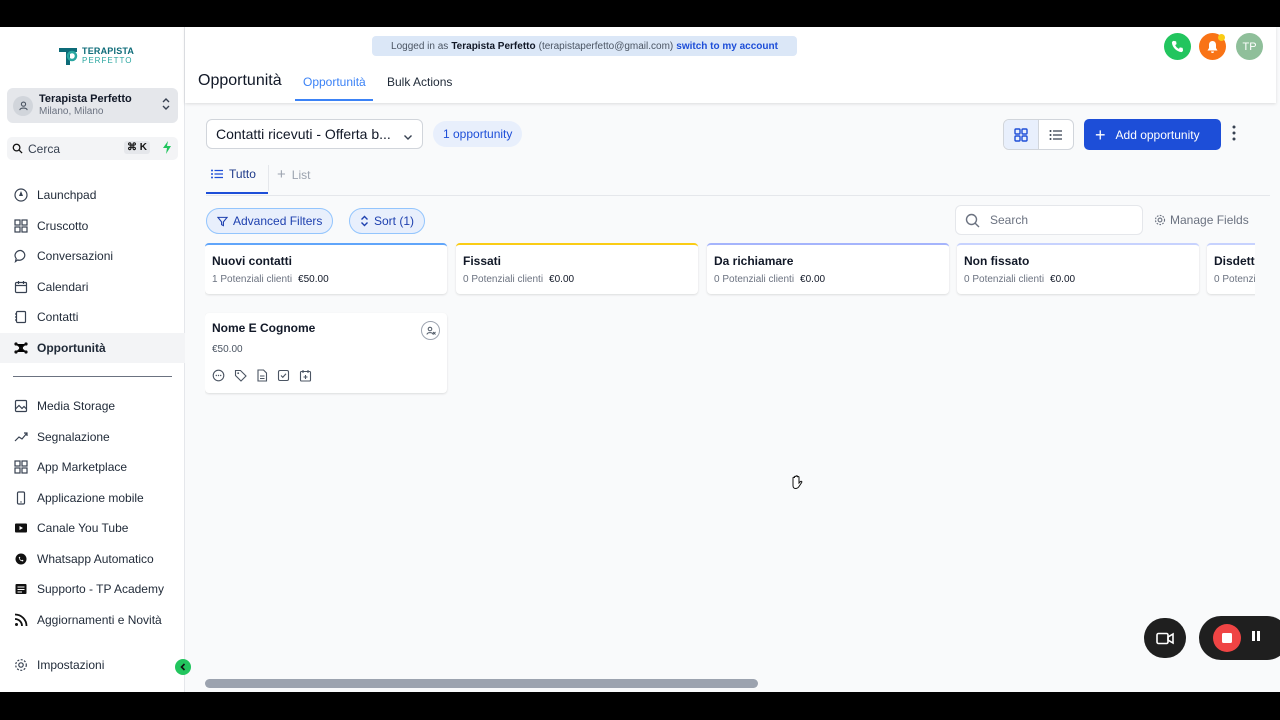  Describe the element at coordinates (92, 226) in the screenshot. I see `sidebar-item-cruscotto: Cruscotto` at that location.